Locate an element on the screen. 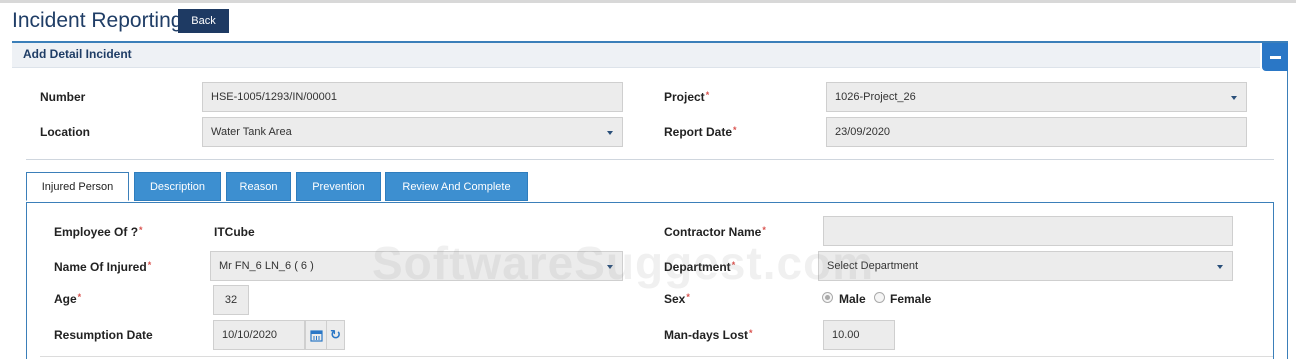 This screenshot has width=1296, height=359. tab-reason: Reason is located at coordinates (258, 186).